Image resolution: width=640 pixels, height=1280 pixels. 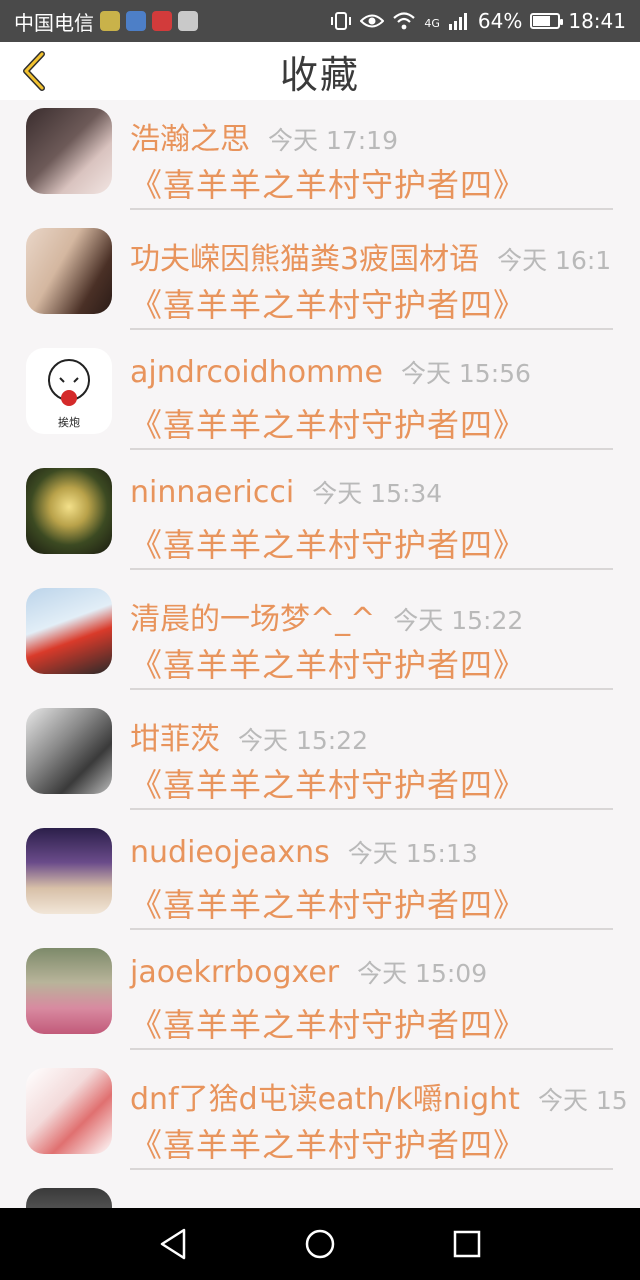 I want to click on avatar: 挨炮, so click(x=69, y=391).